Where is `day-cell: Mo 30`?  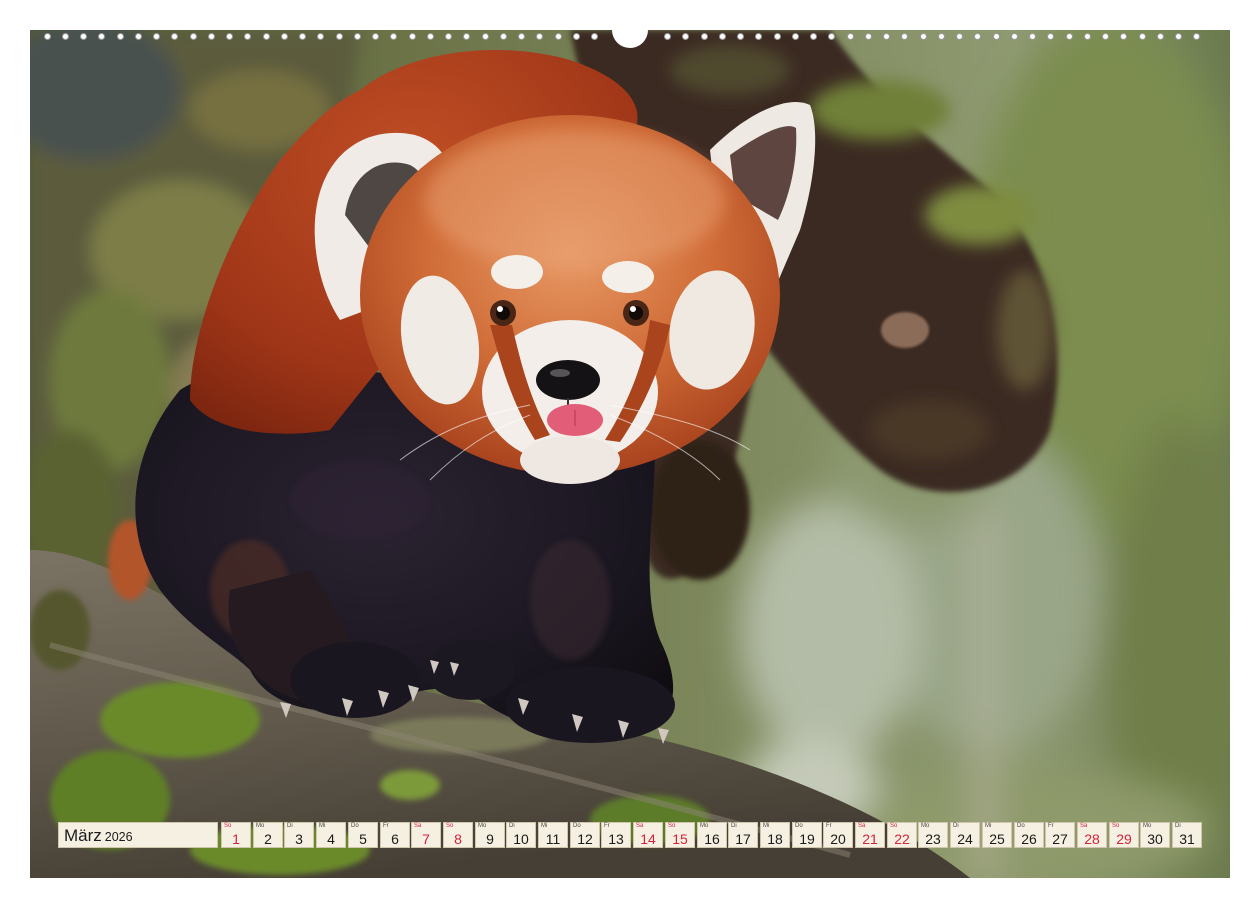
day-cell: Mo 30 is located at coordinates (1155, 835).